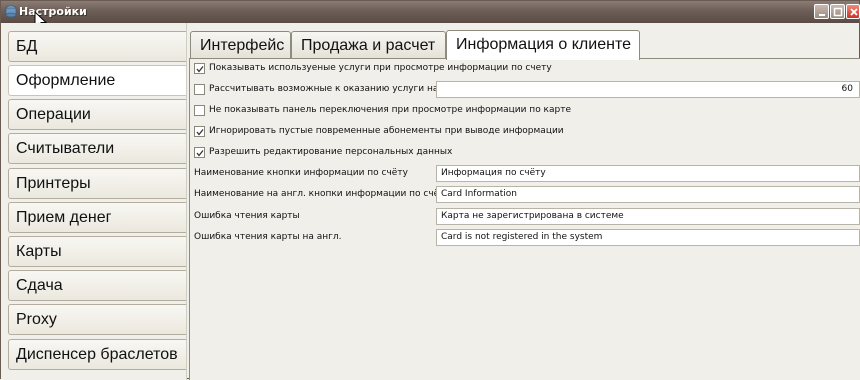 The width and height of the screenshot is (860, 380). Describe the element at coordinates (11, 11) in the screenshot. I see `app-icon` at that location.